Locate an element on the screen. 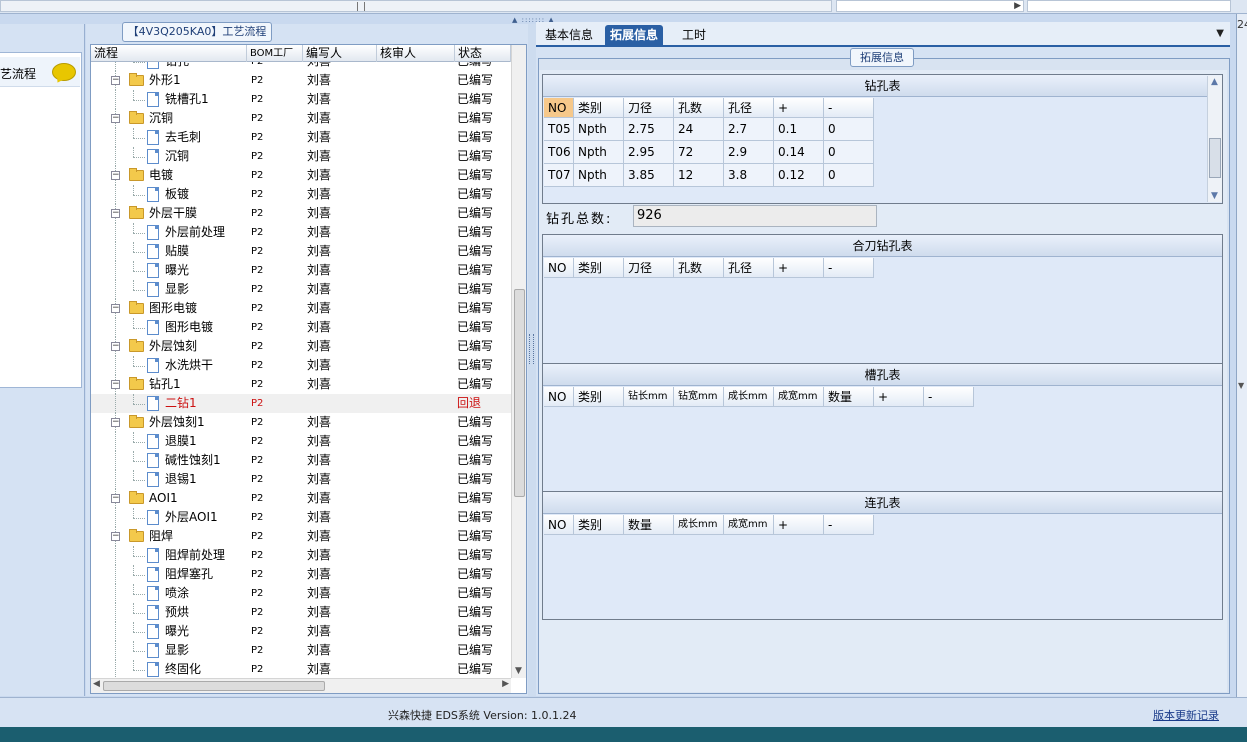 The image size is (1247, 742). tree-row: − 图形电镀 P2 刘喜 已编写 is located at coordinates (301, 308).